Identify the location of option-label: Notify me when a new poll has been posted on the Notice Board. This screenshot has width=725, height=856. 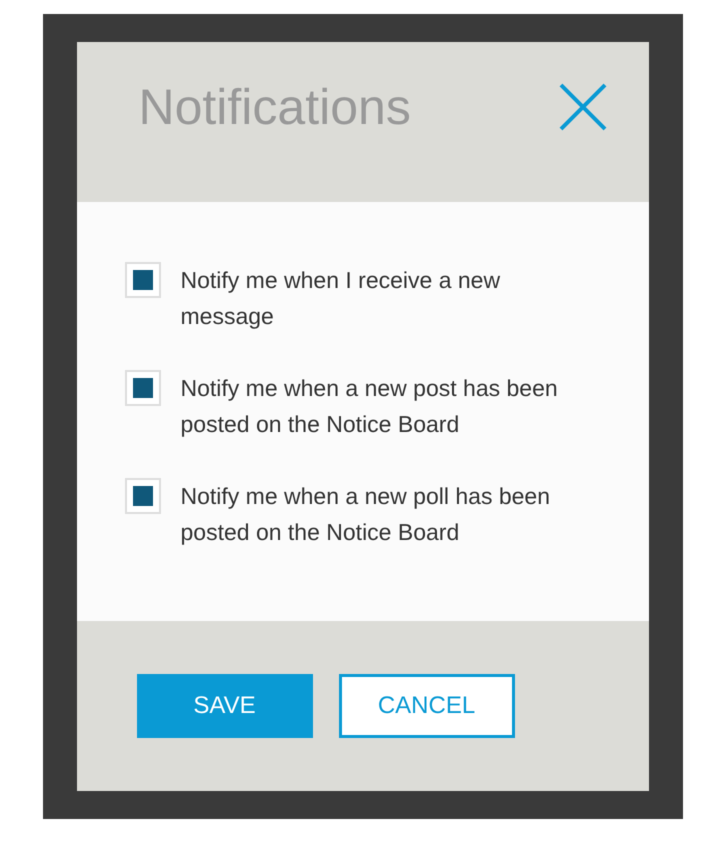
(365, 514).